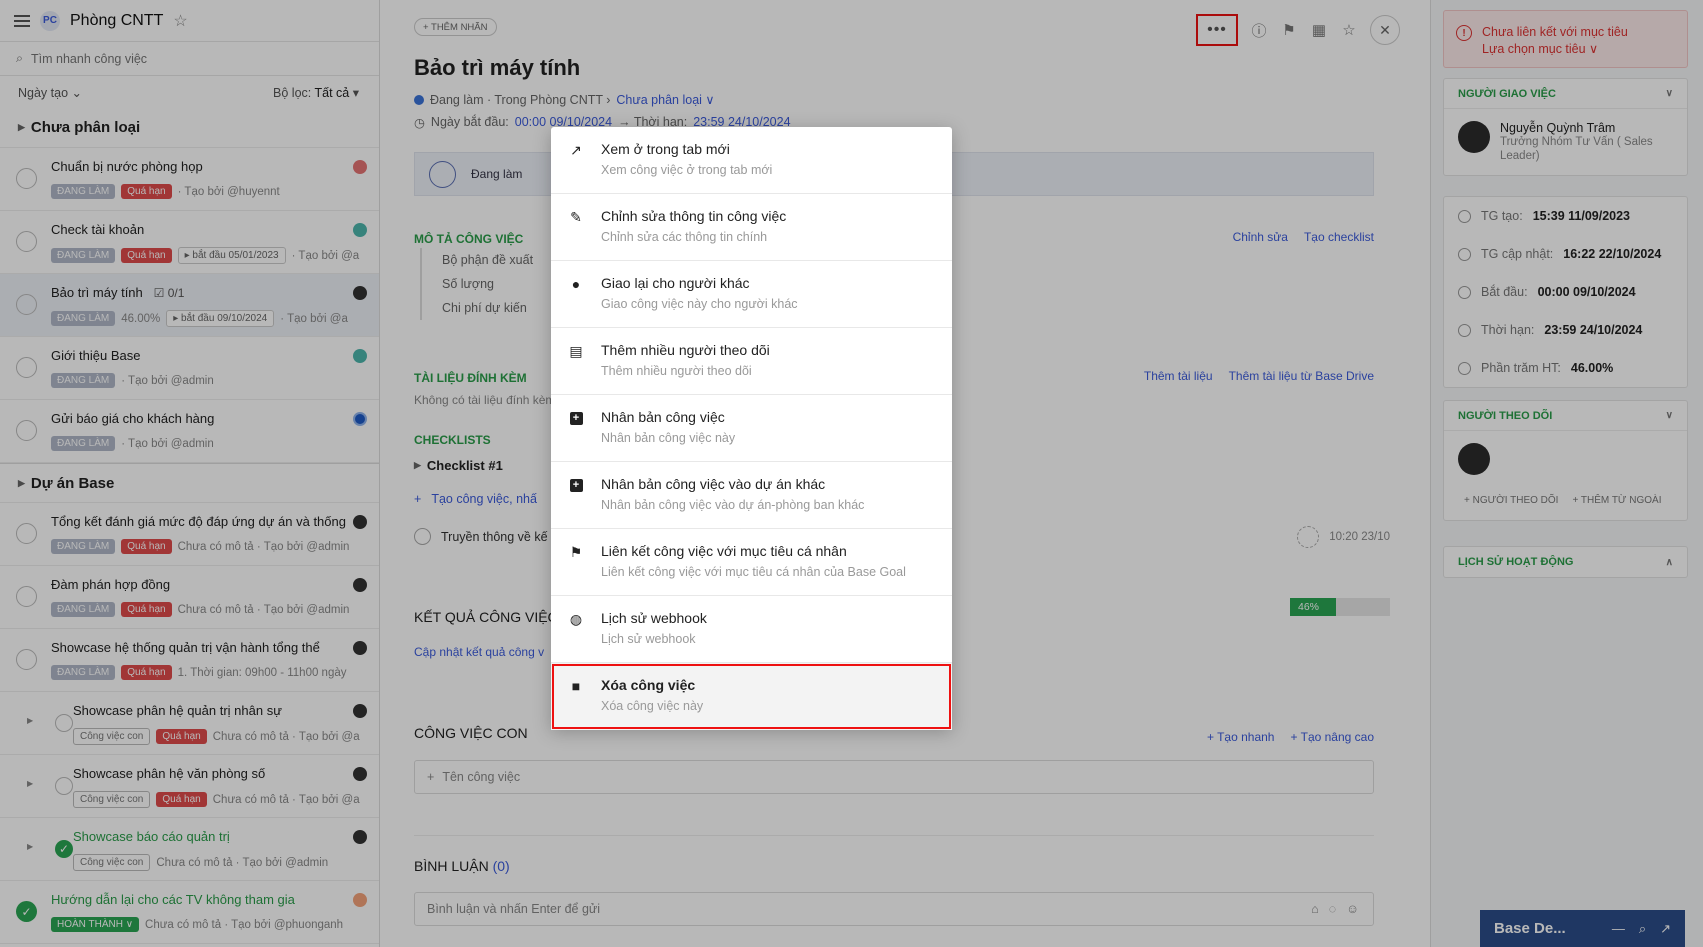 This screenshot has height=947, width=1703. I want to click on trash-icon: ■, so click(576, 686).